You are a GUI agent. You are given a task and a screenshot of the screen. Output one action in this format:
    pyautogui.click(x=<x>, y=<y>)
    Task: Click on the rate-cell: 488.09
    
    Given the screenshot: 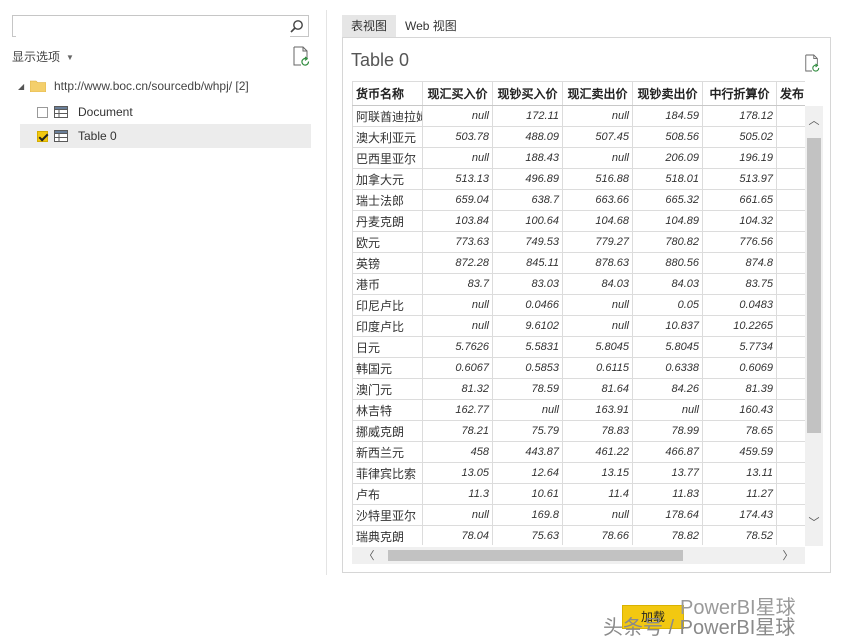 What is the action you would take?
    pyautogui.click(x=527, y=137)
    